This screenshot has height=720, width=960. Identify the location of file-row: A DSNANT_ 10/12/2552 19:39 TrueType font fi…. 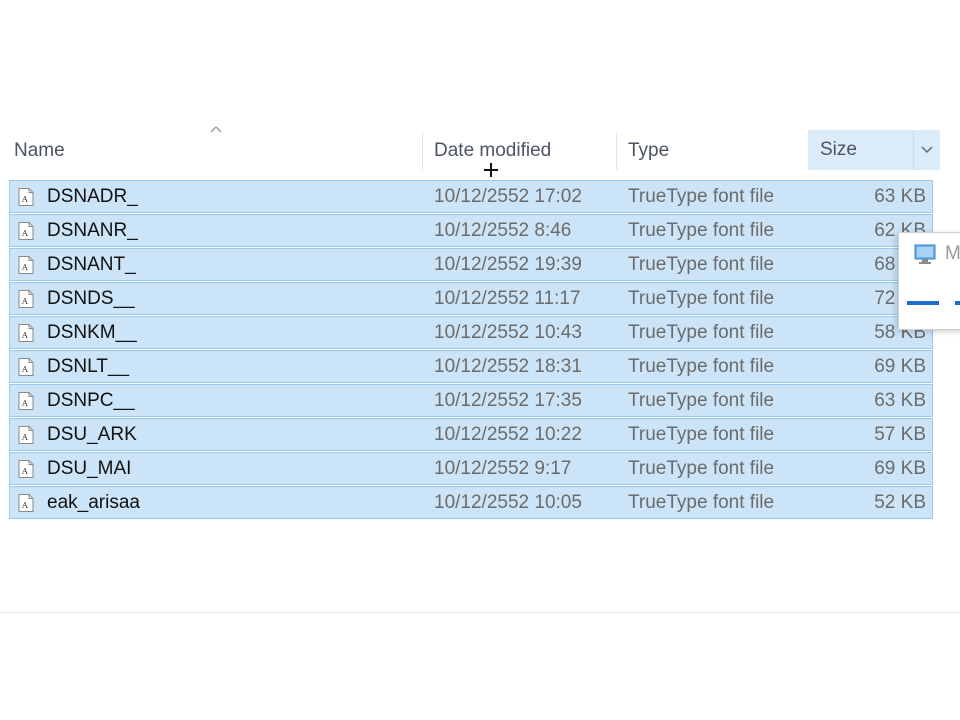
(471, 264).